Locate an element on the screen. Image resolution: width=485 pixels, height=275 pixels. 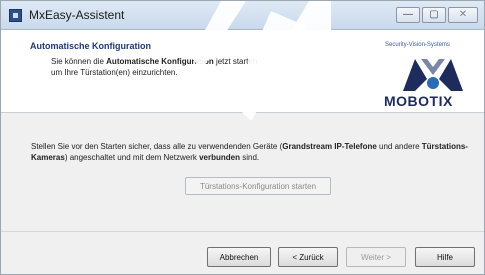
help-button: Hilfe is located at coordinates (445, 257).